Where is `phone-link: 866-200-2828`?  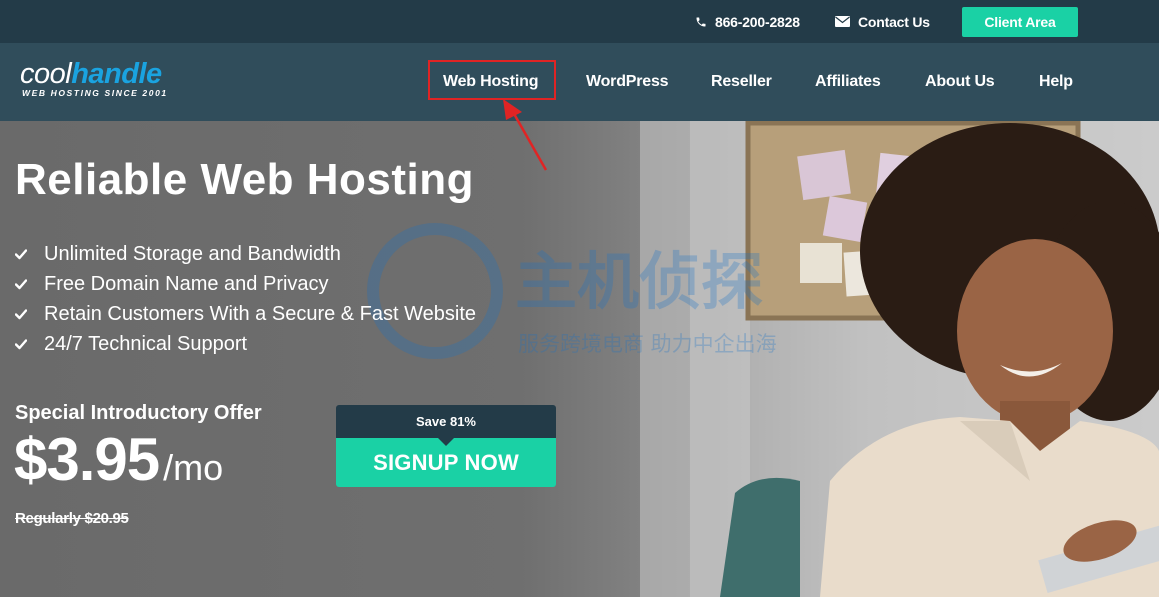 phone-link: 866-200-2828 is located at coordinates (747, 21).